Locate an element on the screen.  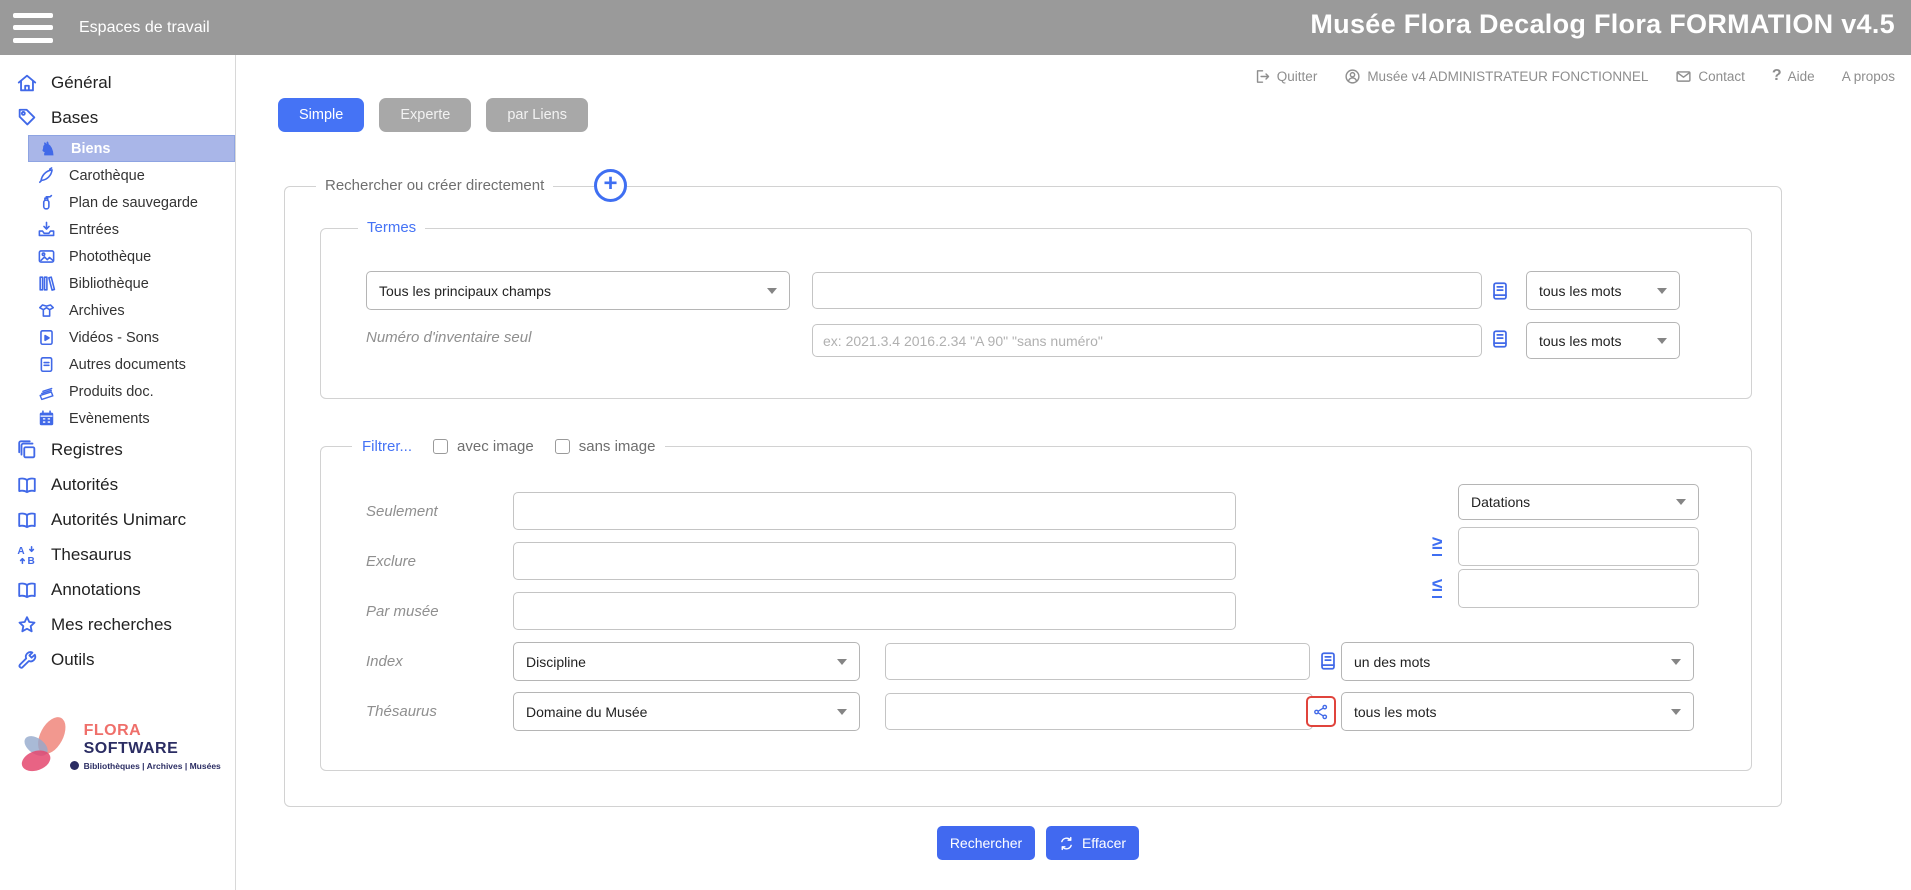
create-plus-button: + is located at coordinates (610, 185).